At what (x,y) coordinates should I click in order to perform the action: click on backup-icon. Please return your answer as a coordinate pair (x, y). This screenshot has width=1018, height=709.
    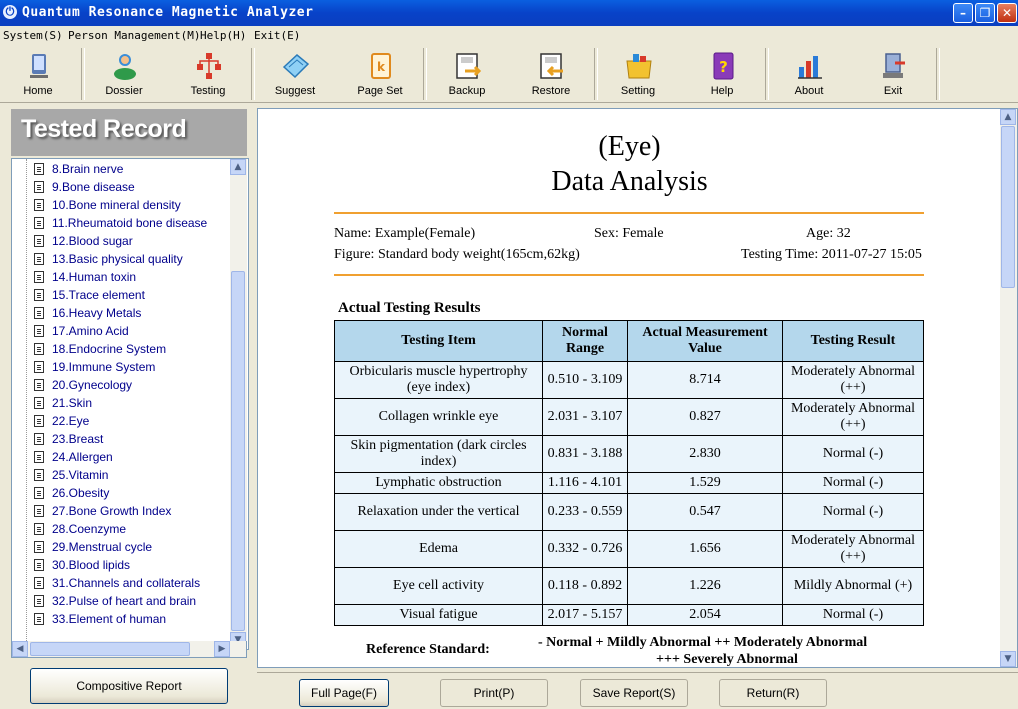
    Looking at the image, I should click on (469, 66).